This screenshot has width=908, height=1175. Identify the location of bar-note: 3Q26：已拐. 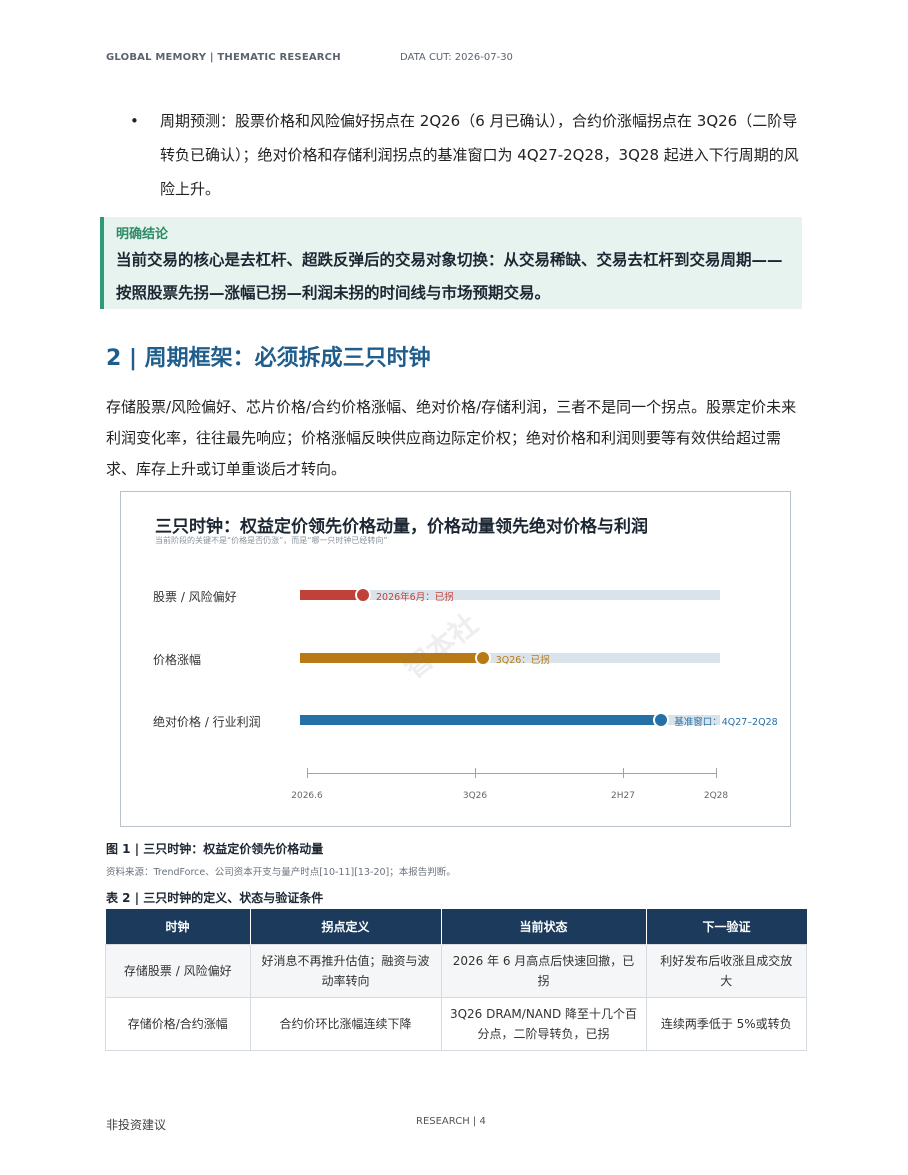
(522, 660).